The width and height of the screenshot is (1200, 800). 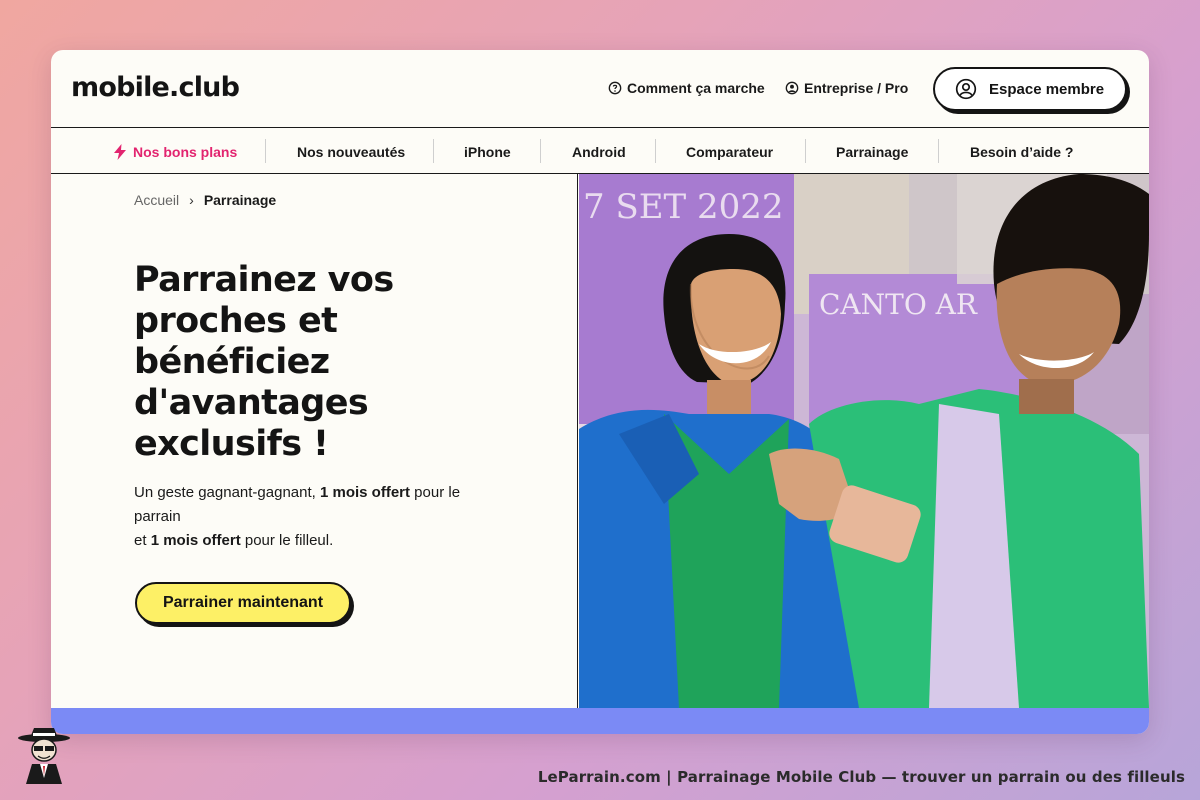 What do you see at coordinates (156, 200) in the screenshot?
I see `breadcrumb-home-link: Accueil` at bounding box center [156, 200].